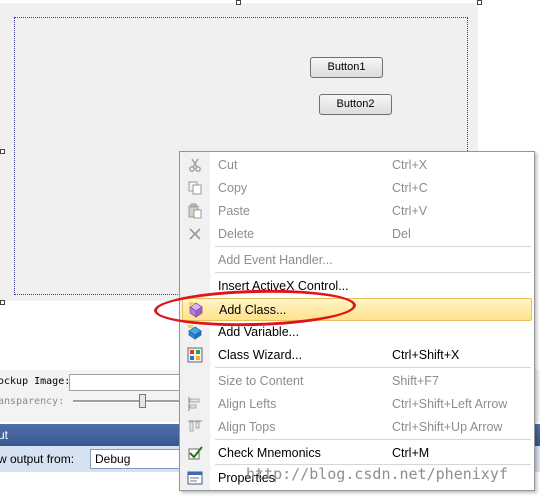 The image size is (540, 496). What do you see at coordinates (195, 427) in the screenshot?
I see `align-top-icon` at bounding box center [195, 427].